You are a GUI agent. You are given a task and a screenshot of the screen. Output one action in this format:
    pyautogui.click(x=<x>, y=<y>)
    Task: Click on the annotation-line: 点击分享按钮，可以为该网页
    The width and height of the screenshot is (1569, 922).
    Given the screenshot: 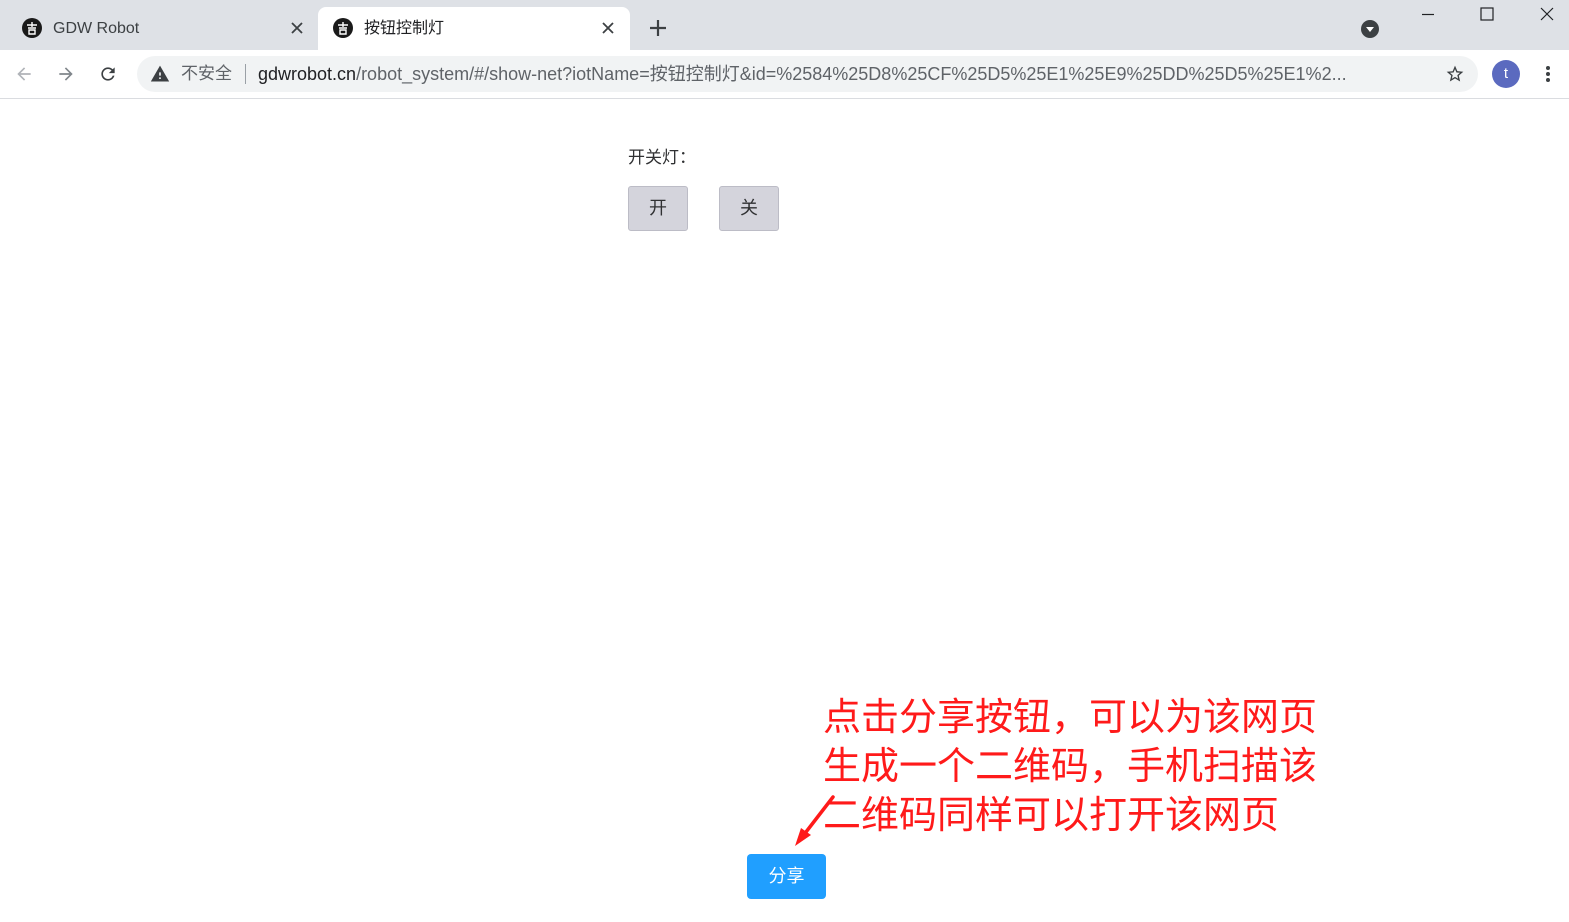 What is the action you would take?
    pyautogui.click(x=1070, y=718)
    